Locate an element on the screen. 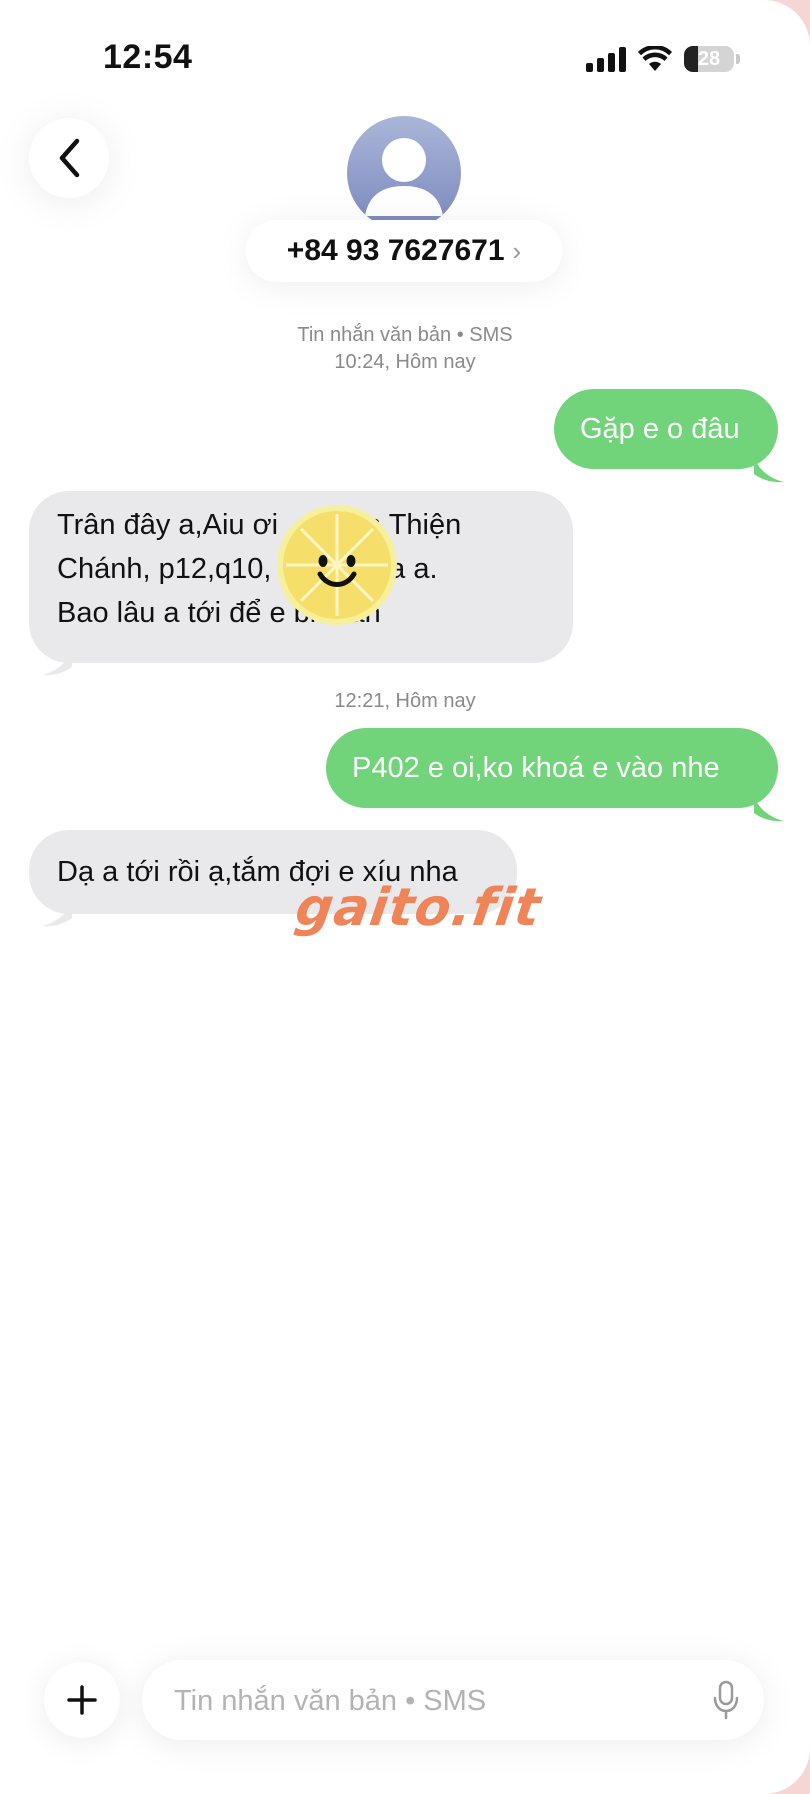 The width and height of the screenshot is (810, 1794). add-attachment-button is located at coordinates (82, 1700).